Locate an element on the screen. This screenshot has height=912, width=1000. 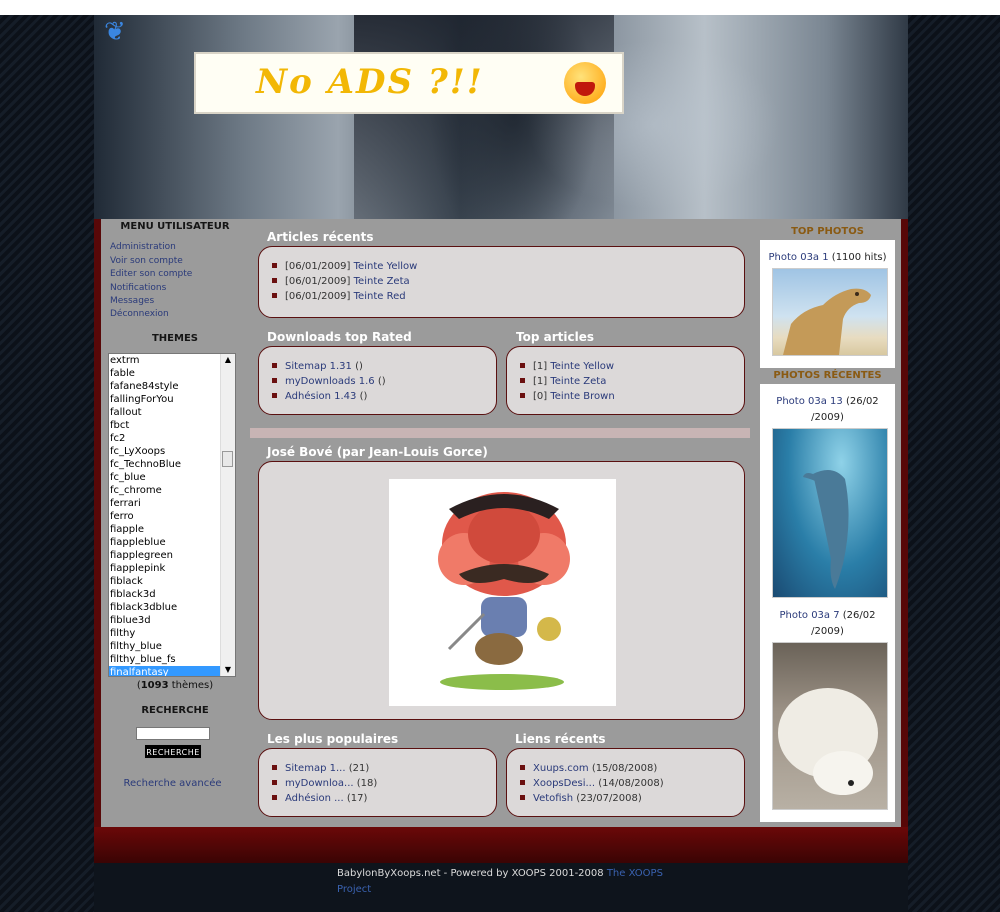
list-item: [06/01/2009] Teinte Red is located at coordinates (344, 296).